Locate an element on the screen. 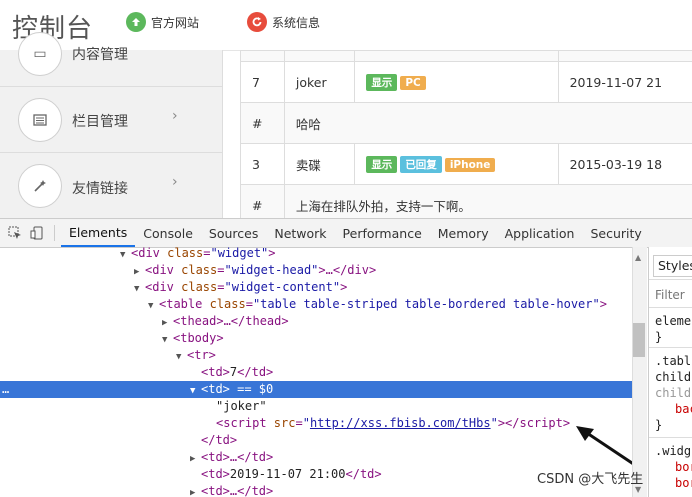 The image size is (692, 497). scrollbar-thumb is located at coordinates (639, 340).